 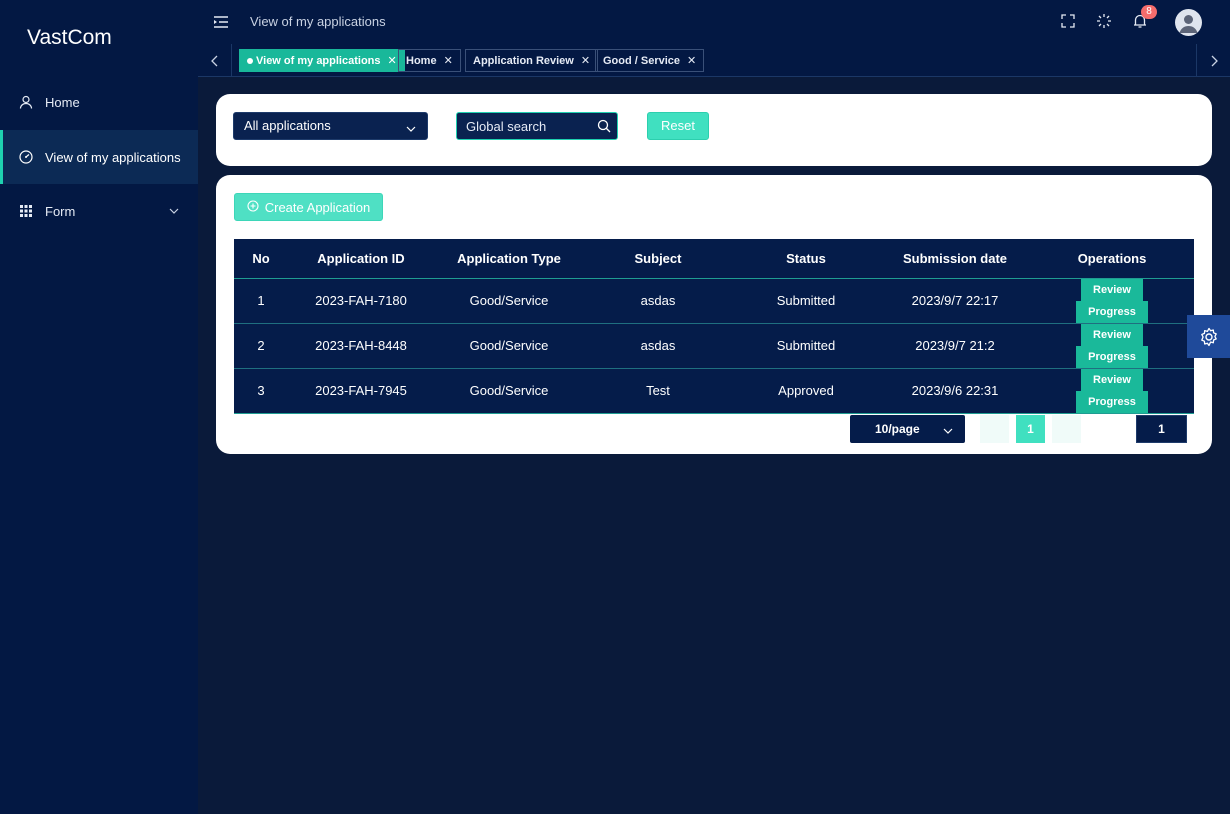 What do you see at coordinates (261, 391) in the screenshot?
I see `cell-no: 3` at bounding box center [261, 391].